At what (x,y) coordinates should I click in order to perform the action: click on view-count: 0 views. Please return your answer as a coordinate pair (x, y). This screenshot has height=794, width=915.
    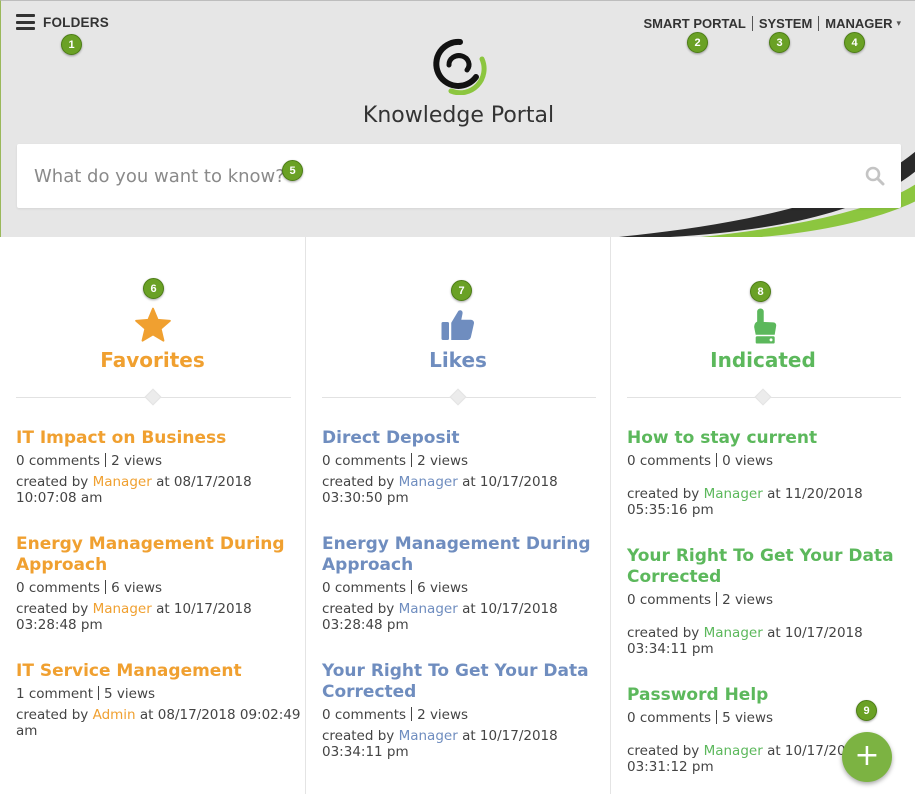
    Looking at the image, I should click on (748, 461).